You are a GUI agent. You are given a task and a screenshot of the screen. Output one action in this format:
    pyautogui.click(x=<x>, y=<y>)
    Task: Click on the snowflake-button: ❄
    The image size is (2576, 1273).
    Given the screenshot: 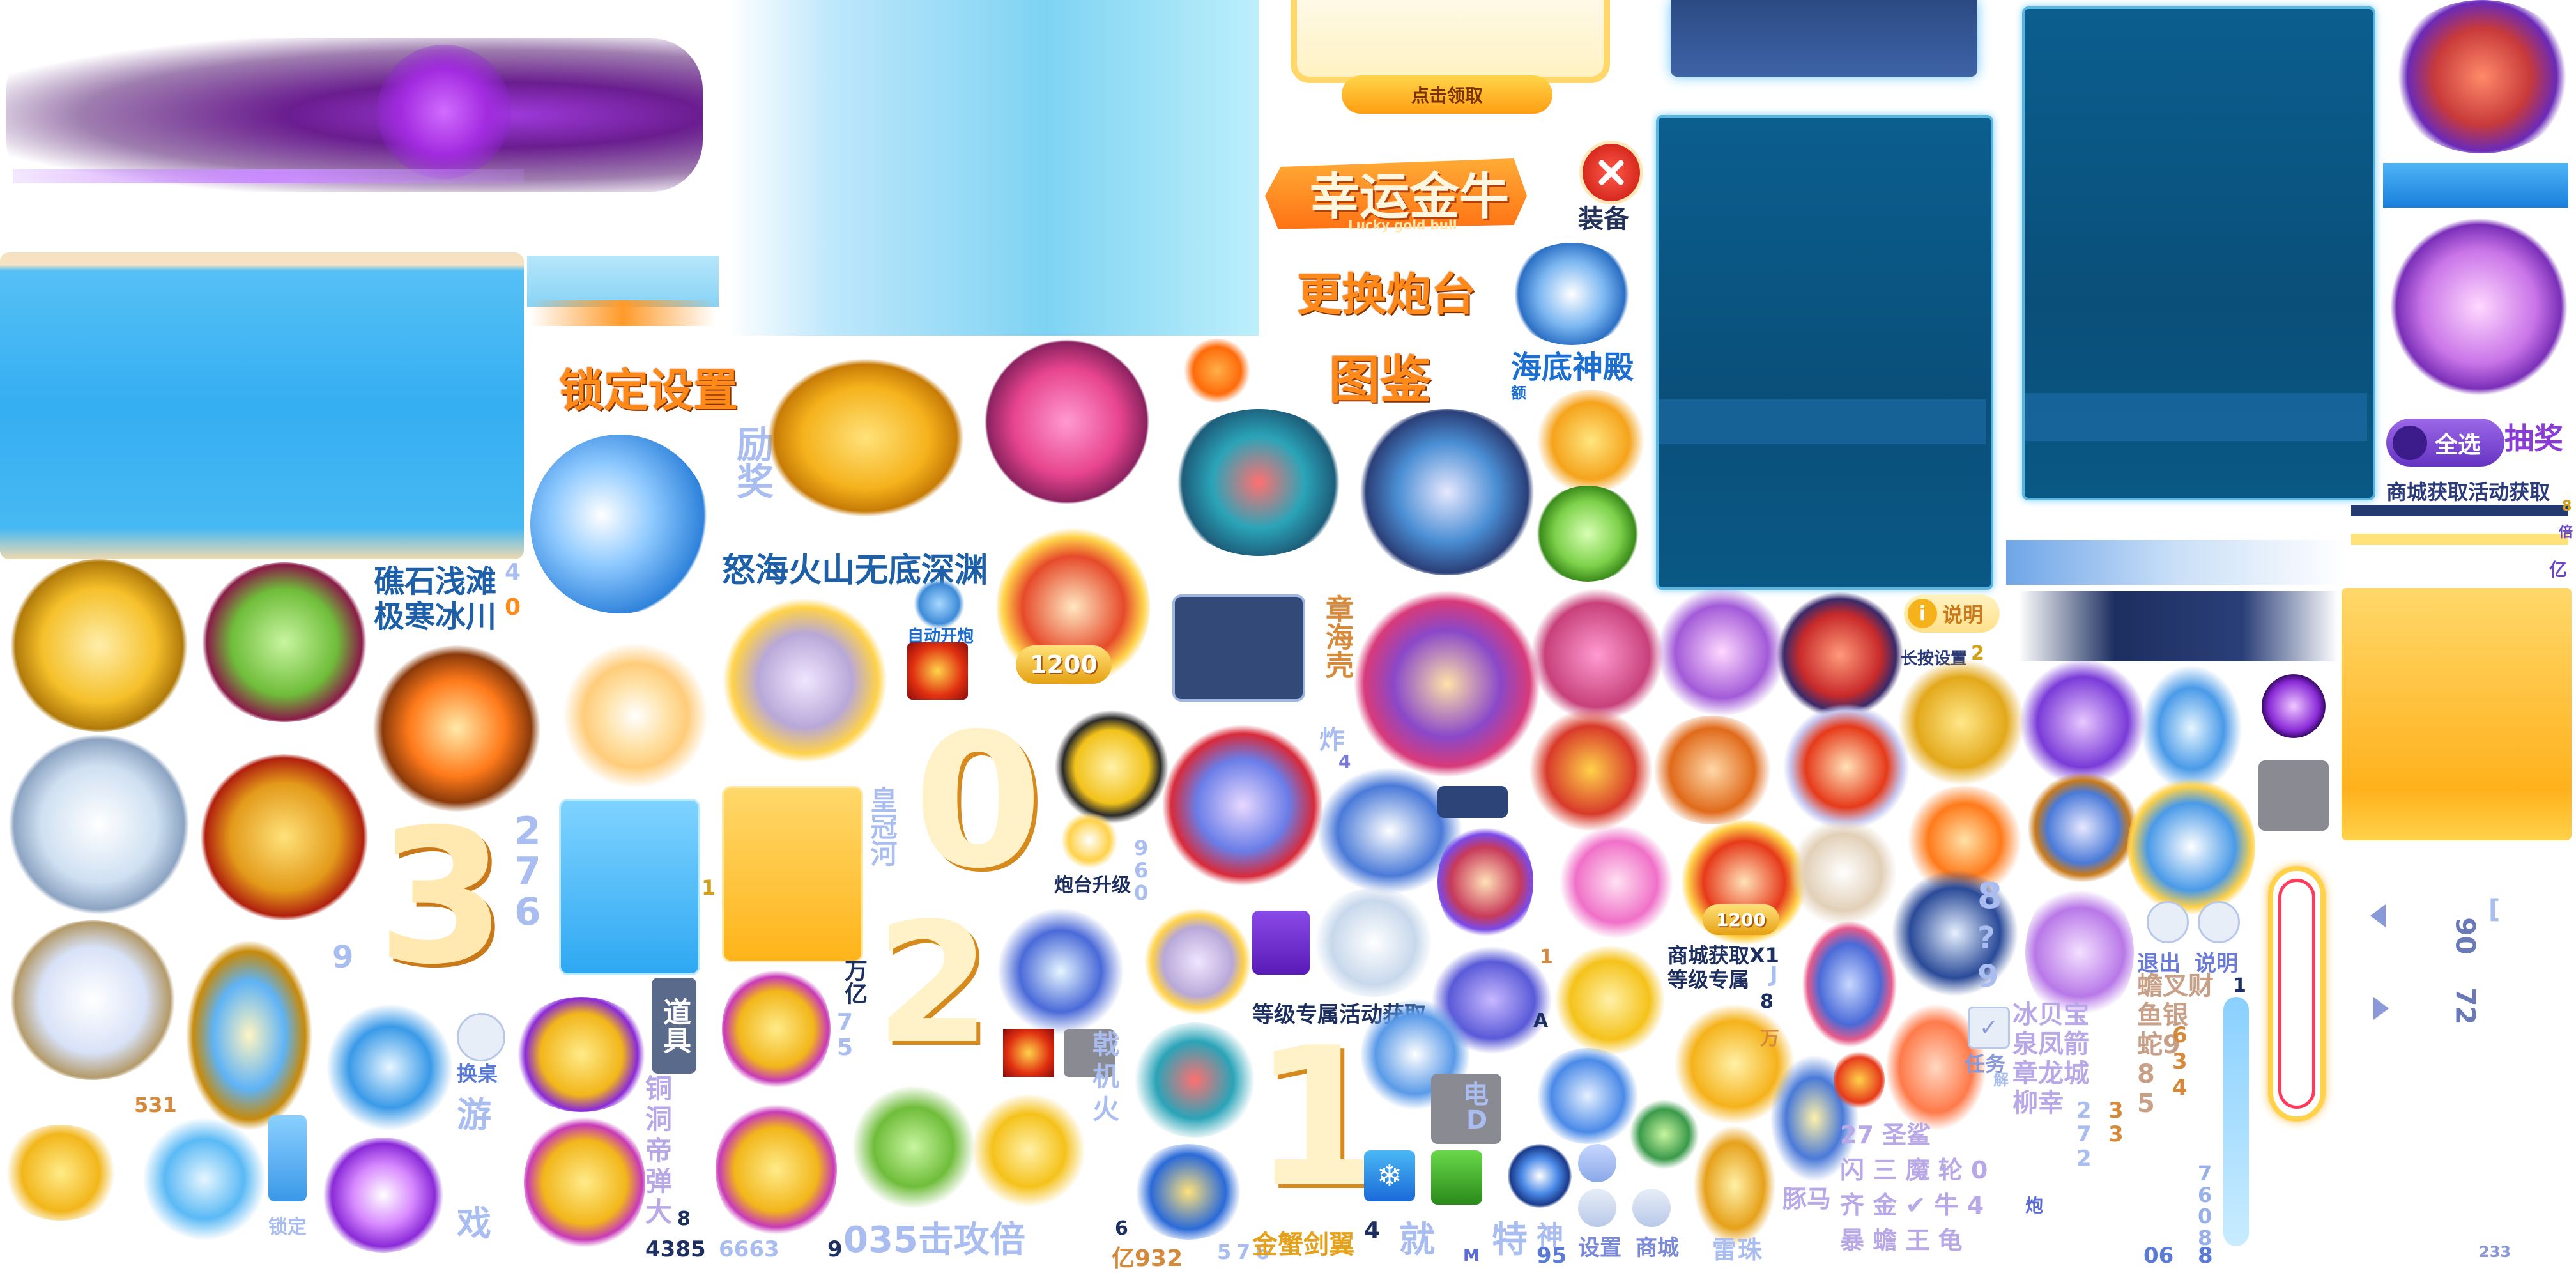 What is the action you would take?
    pyautogui.click(x=1389, y=1175)
    